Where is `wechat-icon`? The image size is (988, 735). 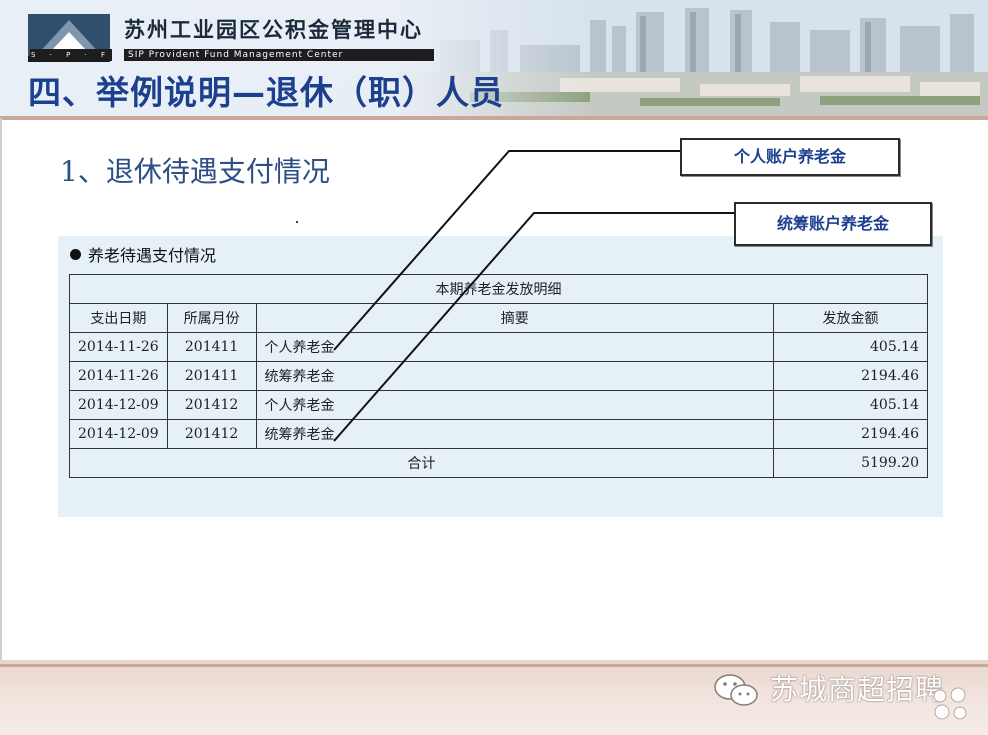 wechat-icon is located at coordinates (736, 690).